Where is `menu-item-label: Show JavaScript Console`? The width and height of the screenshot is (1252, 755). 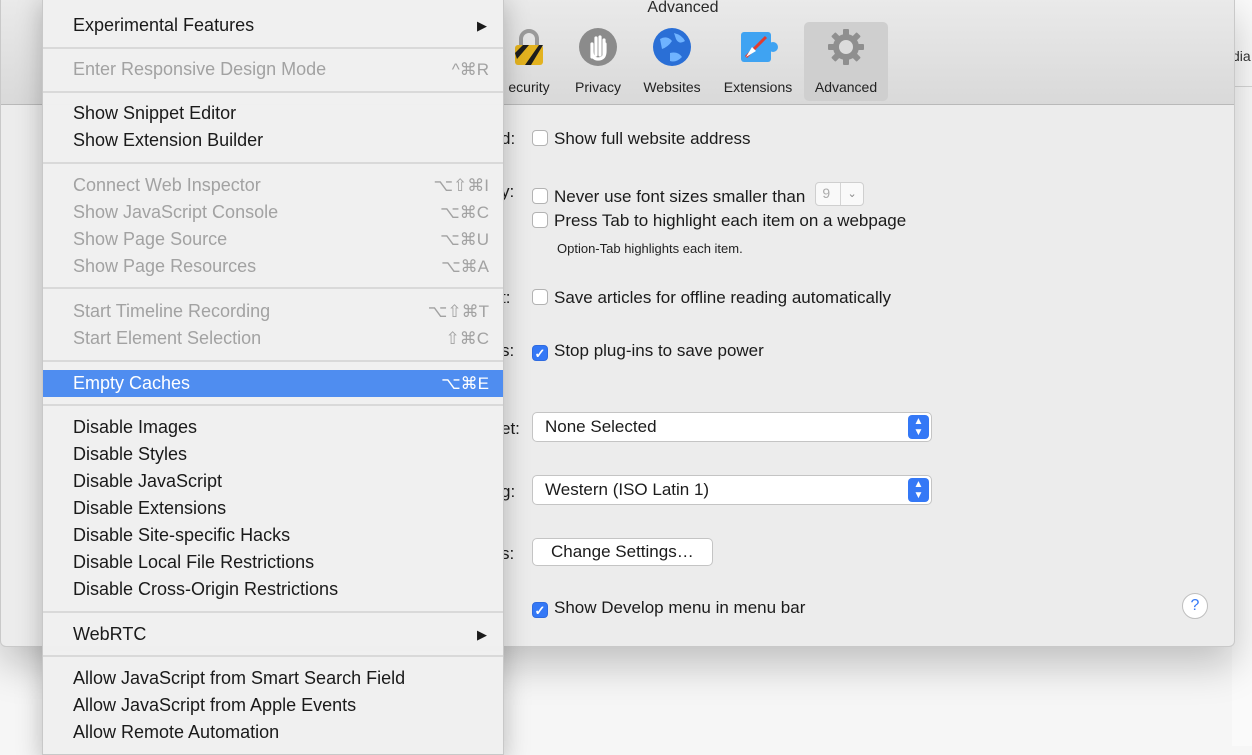
menu-item-label: Show JavaScript Console is located at coordinates (176, 212).